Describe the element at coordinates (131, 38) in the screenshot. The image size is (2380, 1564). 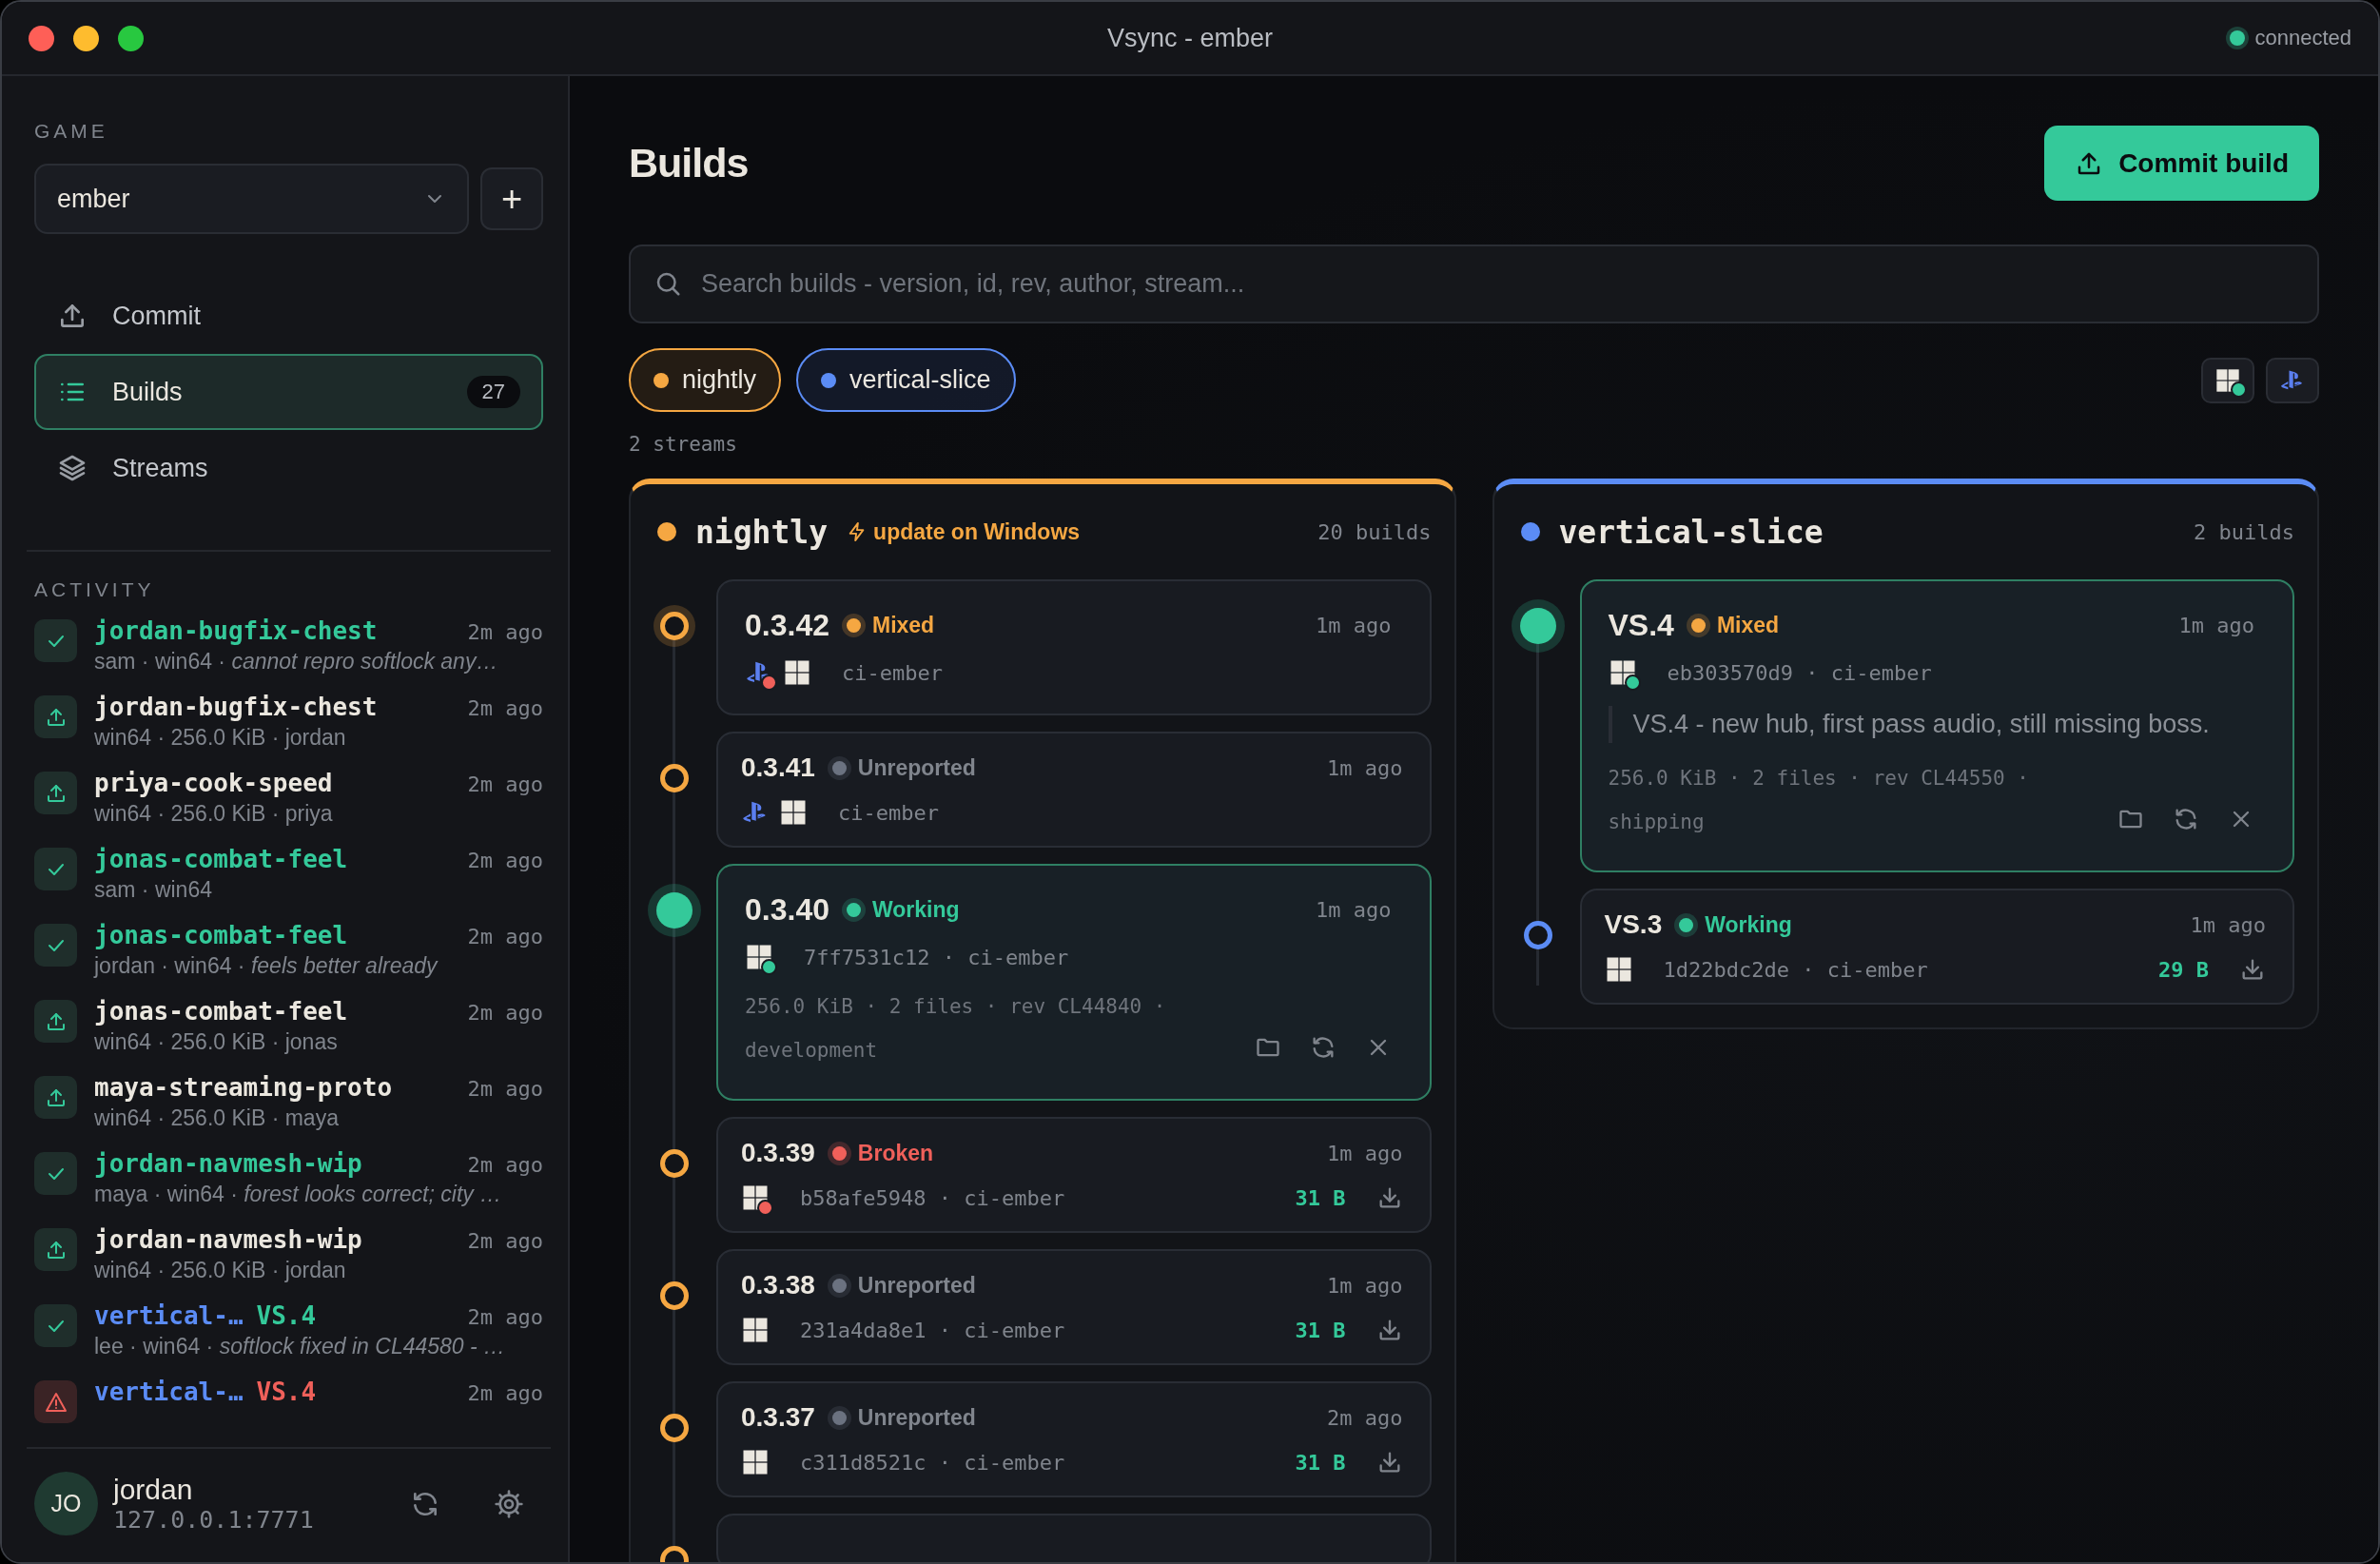
I see `zoom-window-button` at that location.